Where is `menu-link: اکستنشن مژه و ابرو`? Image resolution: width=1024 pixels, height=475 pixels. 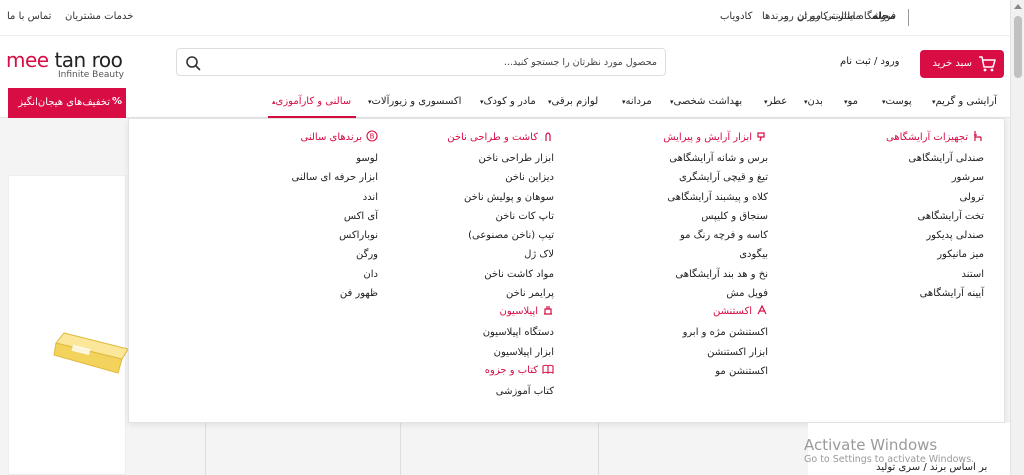 menu-link: اکستنشن مژه و ابرو is located at coordinates (683, 332).